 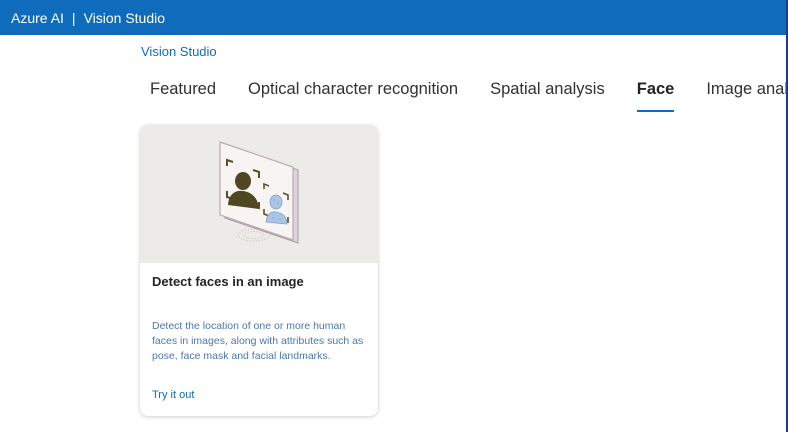 What do you see at coordinates (183, 92) in the screenshot?
I see `tab-featured: Featured` at bounding box center [183, 92].